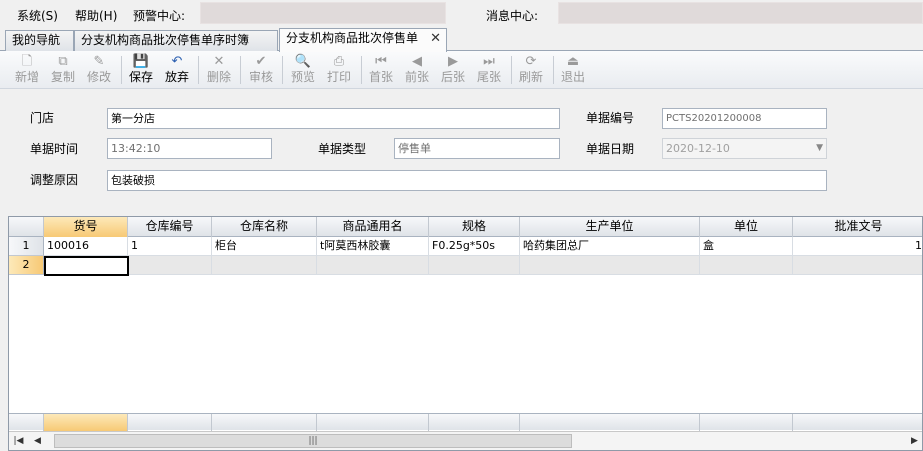 The image size is (923, 451). I want to click on table-row: 2, so click(465, 266).